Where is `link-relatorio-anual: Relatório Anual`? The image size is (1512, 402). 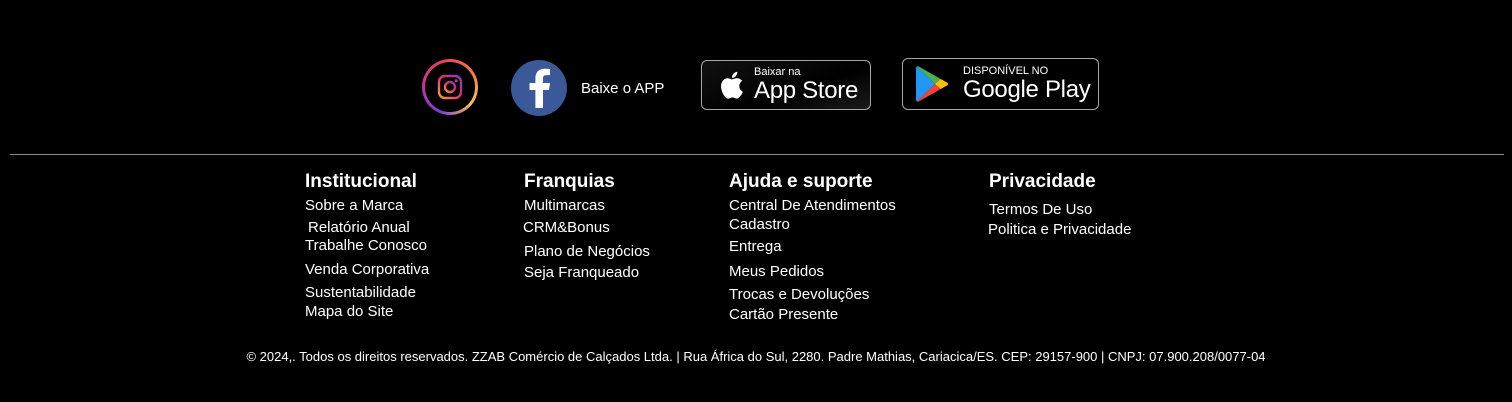 link-relatorio-anual: Relatório Anual is located at coordinates (359, 227).